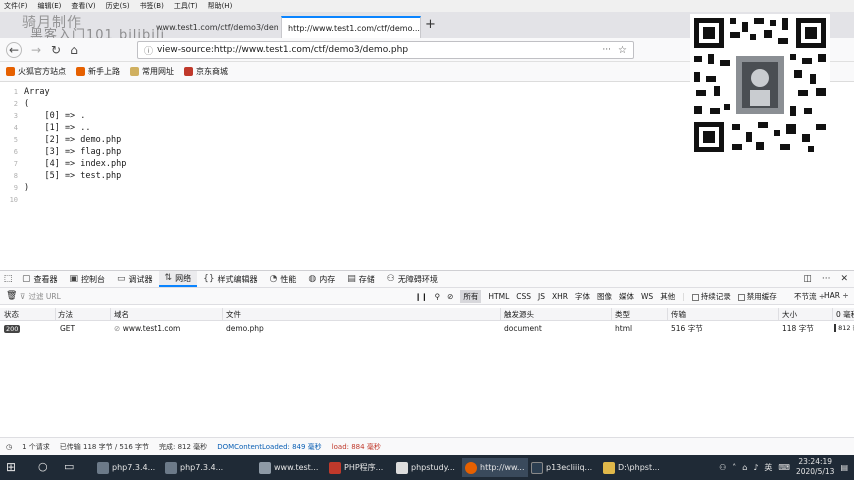 The width and height of the screenshot is (854, 480). I want to click on system-tray: ⚇ ˄ ⌂ ♪ 英 ⌨ 23:24:19 2020/5/13 ▤, so click(783, 467).